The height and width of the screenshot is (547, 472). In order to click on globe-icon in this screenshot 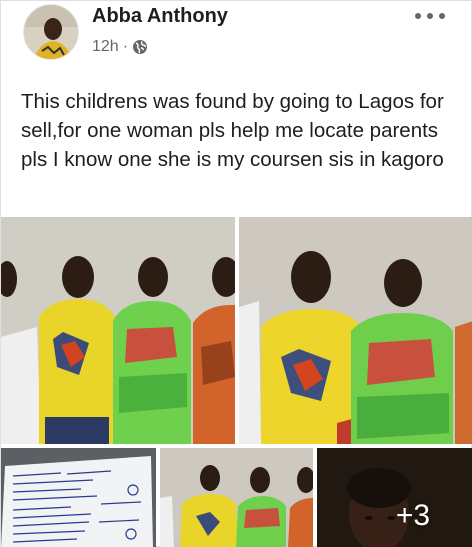, I will do `click(140, 47)`.